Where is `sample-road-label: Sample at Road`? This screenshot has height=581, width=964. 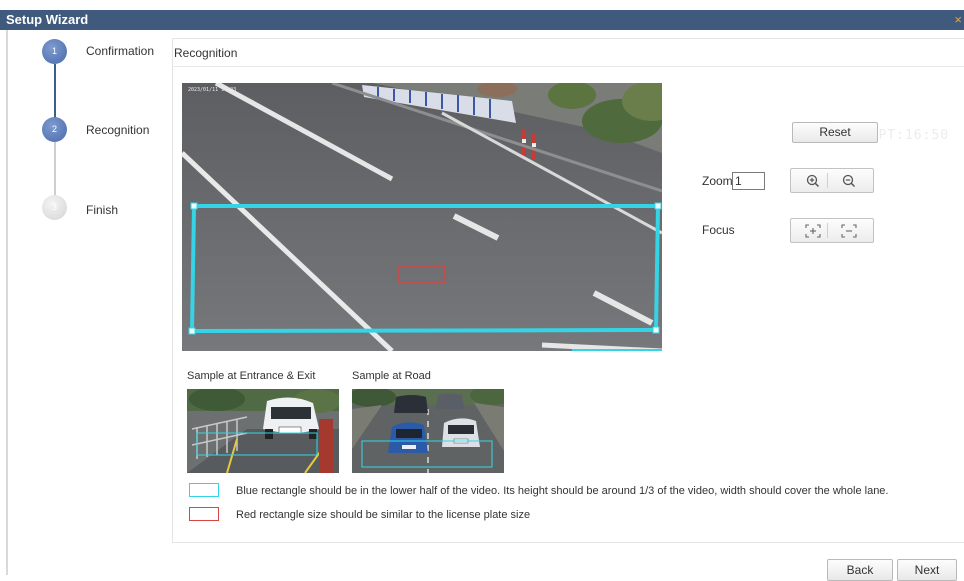 sample-road-label: Sample at Road is located at coordinates (391, 376).